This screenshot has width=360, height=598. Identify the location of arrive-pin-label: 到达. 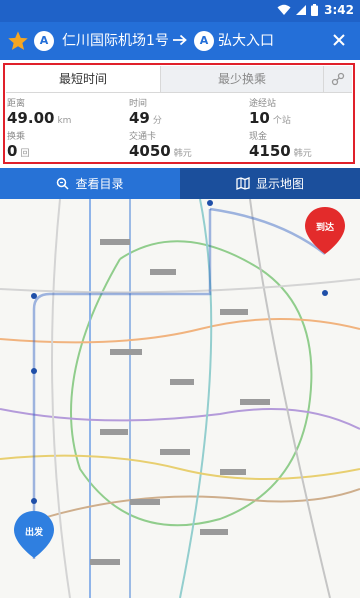
(325, 227).